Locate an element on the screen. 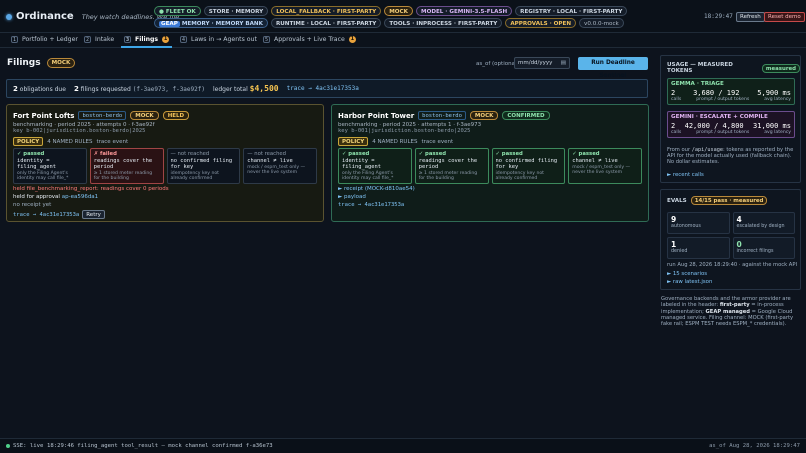  tab-number: 2 is located at coordinates (87, 39).